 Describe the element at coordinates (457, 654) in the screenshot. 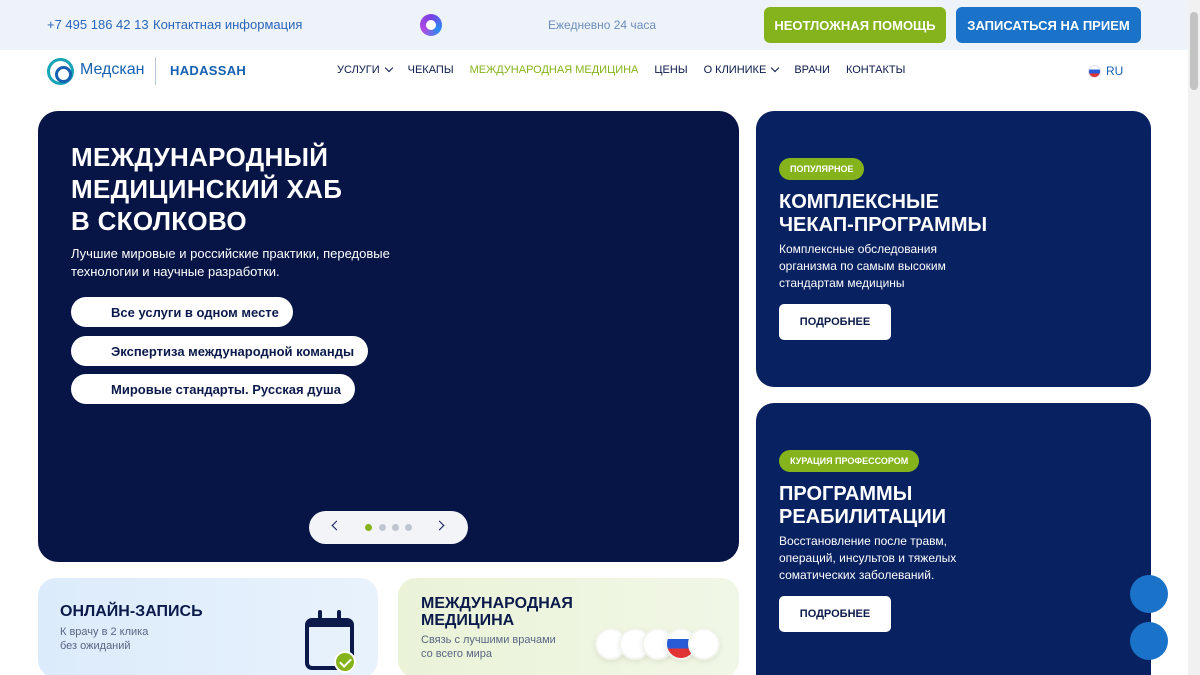

I see `card-text-line: со всего мира` at that location.